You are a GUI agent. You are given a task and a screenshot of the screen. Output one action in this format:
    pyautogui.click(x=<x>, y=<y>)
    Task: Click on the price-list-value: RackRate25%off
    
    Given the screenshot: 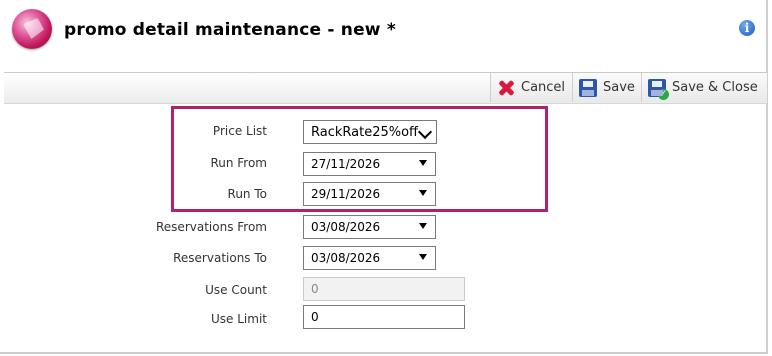 What is the action you would take?
    pyautogui.click(x=365, y=132)
    